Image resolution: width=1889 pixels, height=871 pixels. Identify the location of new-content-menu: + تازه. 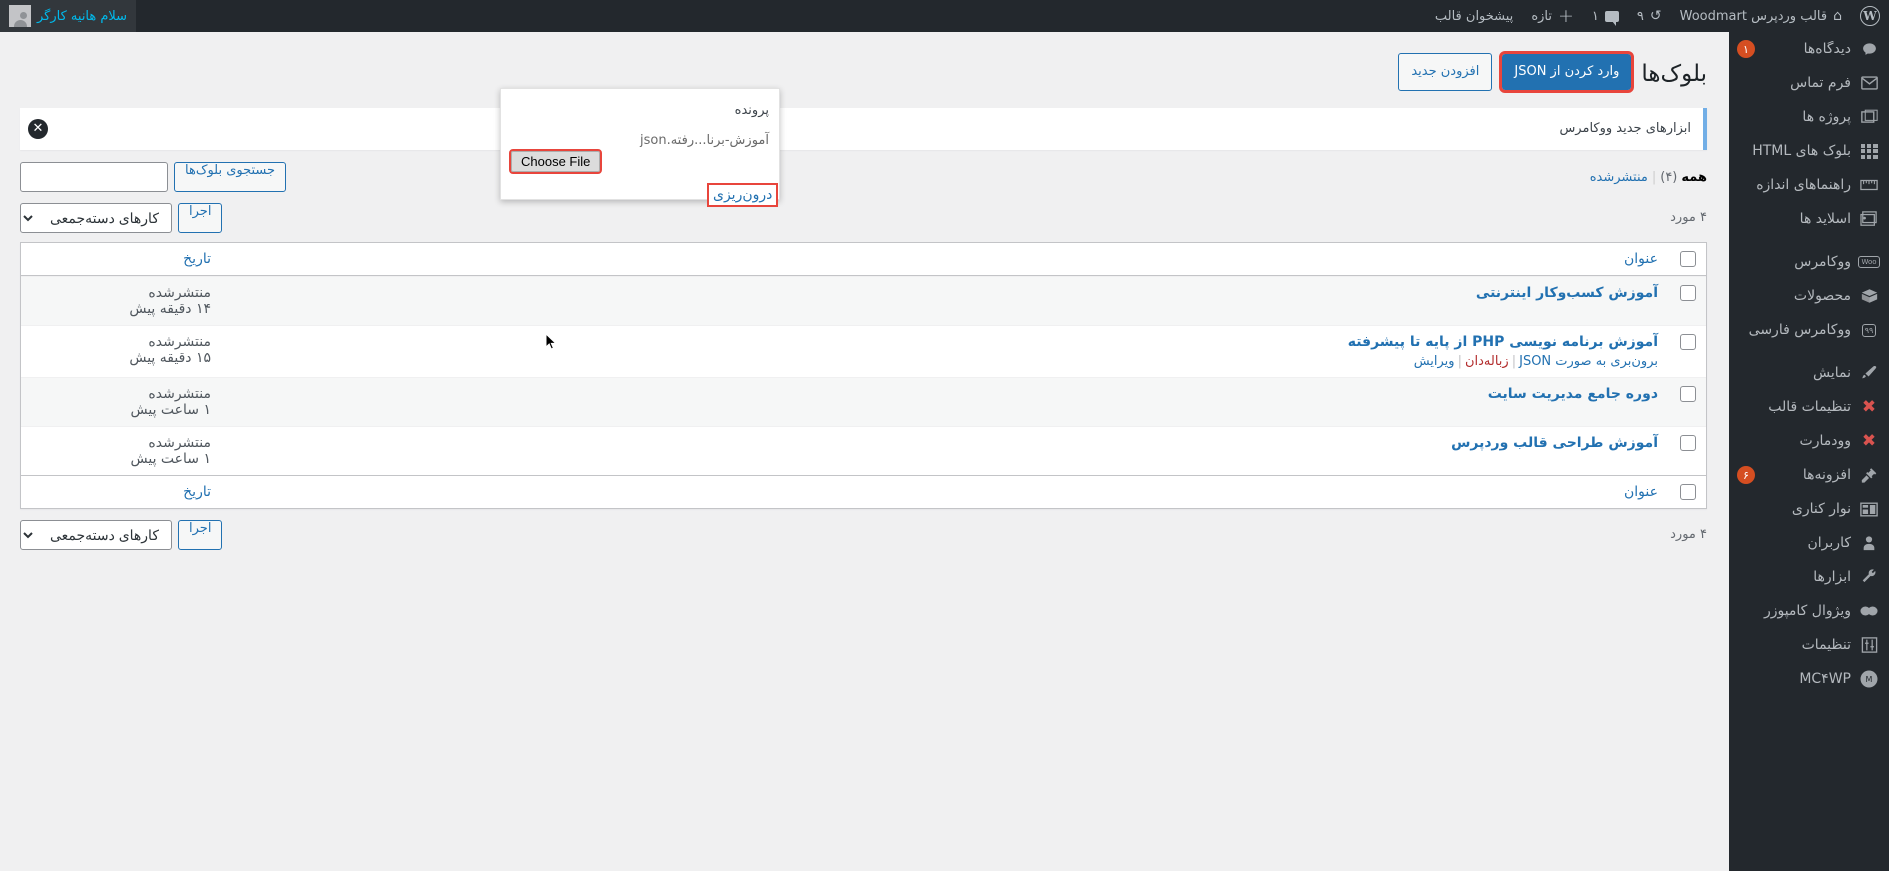
(1552, 16).